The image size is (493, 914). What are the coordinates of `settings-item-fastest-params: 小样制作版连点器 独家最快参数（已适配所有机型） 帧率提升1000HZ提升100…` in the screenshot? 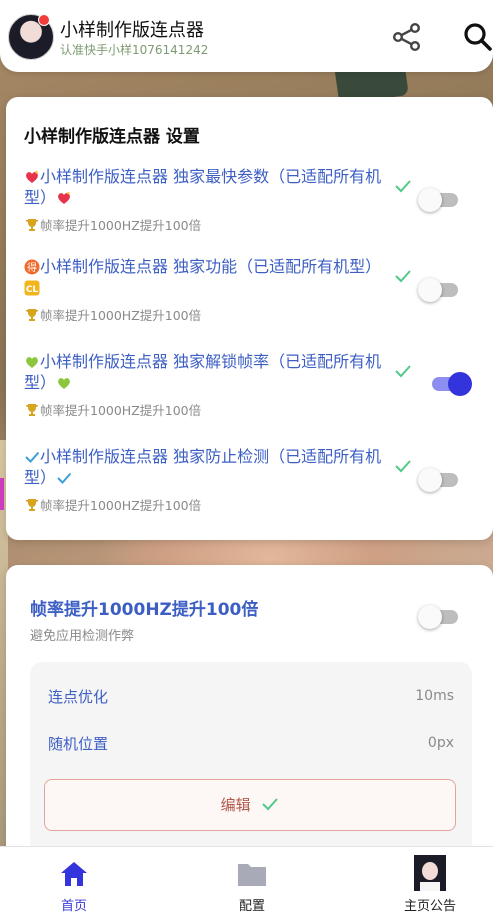 It's located at (204, 200).